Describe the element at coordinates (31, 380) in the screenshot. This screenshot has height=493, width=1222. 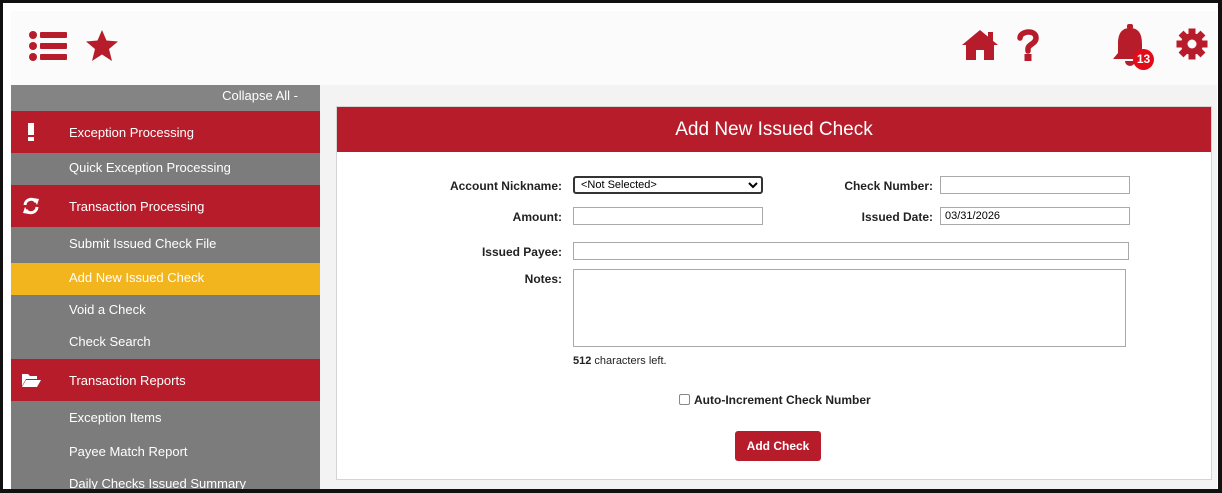
I see `folder-open-icon` at that location.